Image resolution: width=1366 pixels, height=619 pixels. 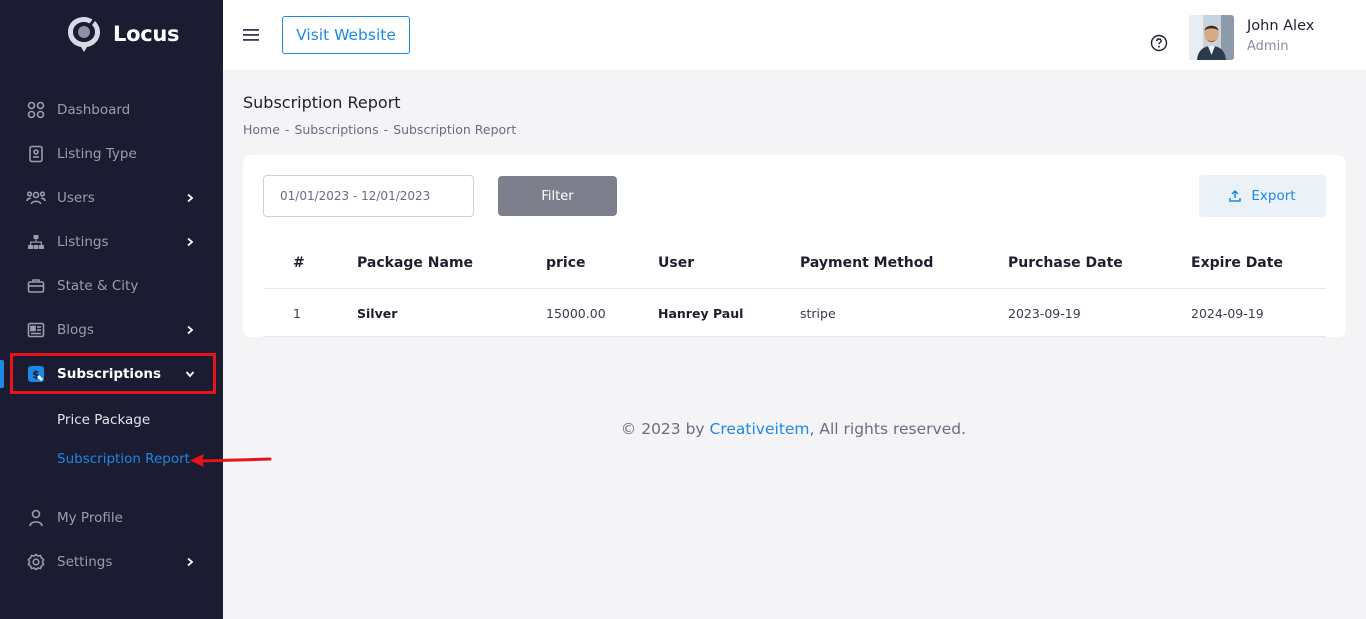 What do you see at coordinates (111, 242) in the screenshot?
I see `sidebar-item-listings: Listings` at bounding box center [111, 242].